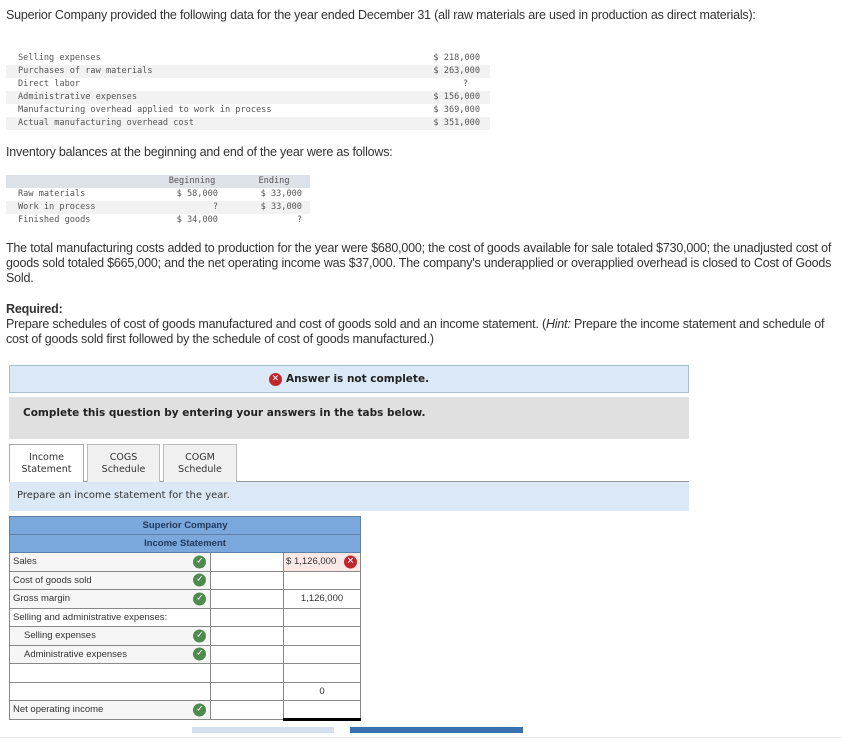  I want to click on row-value: $ 218,000, so click(456, 58).